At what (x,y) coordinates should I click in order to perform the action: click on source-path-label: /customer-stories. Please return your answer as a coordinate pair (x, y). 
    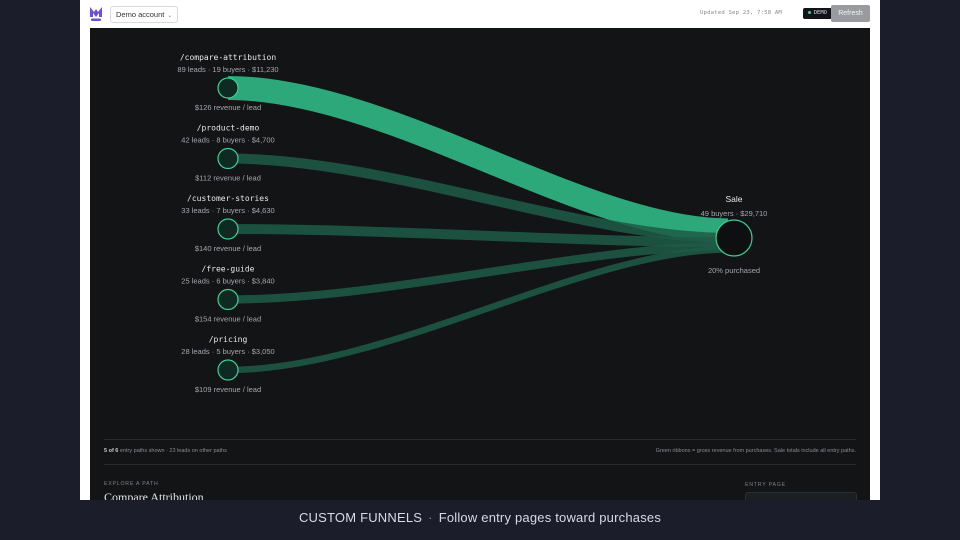
    Looking at the image, I should click on (228, 198).